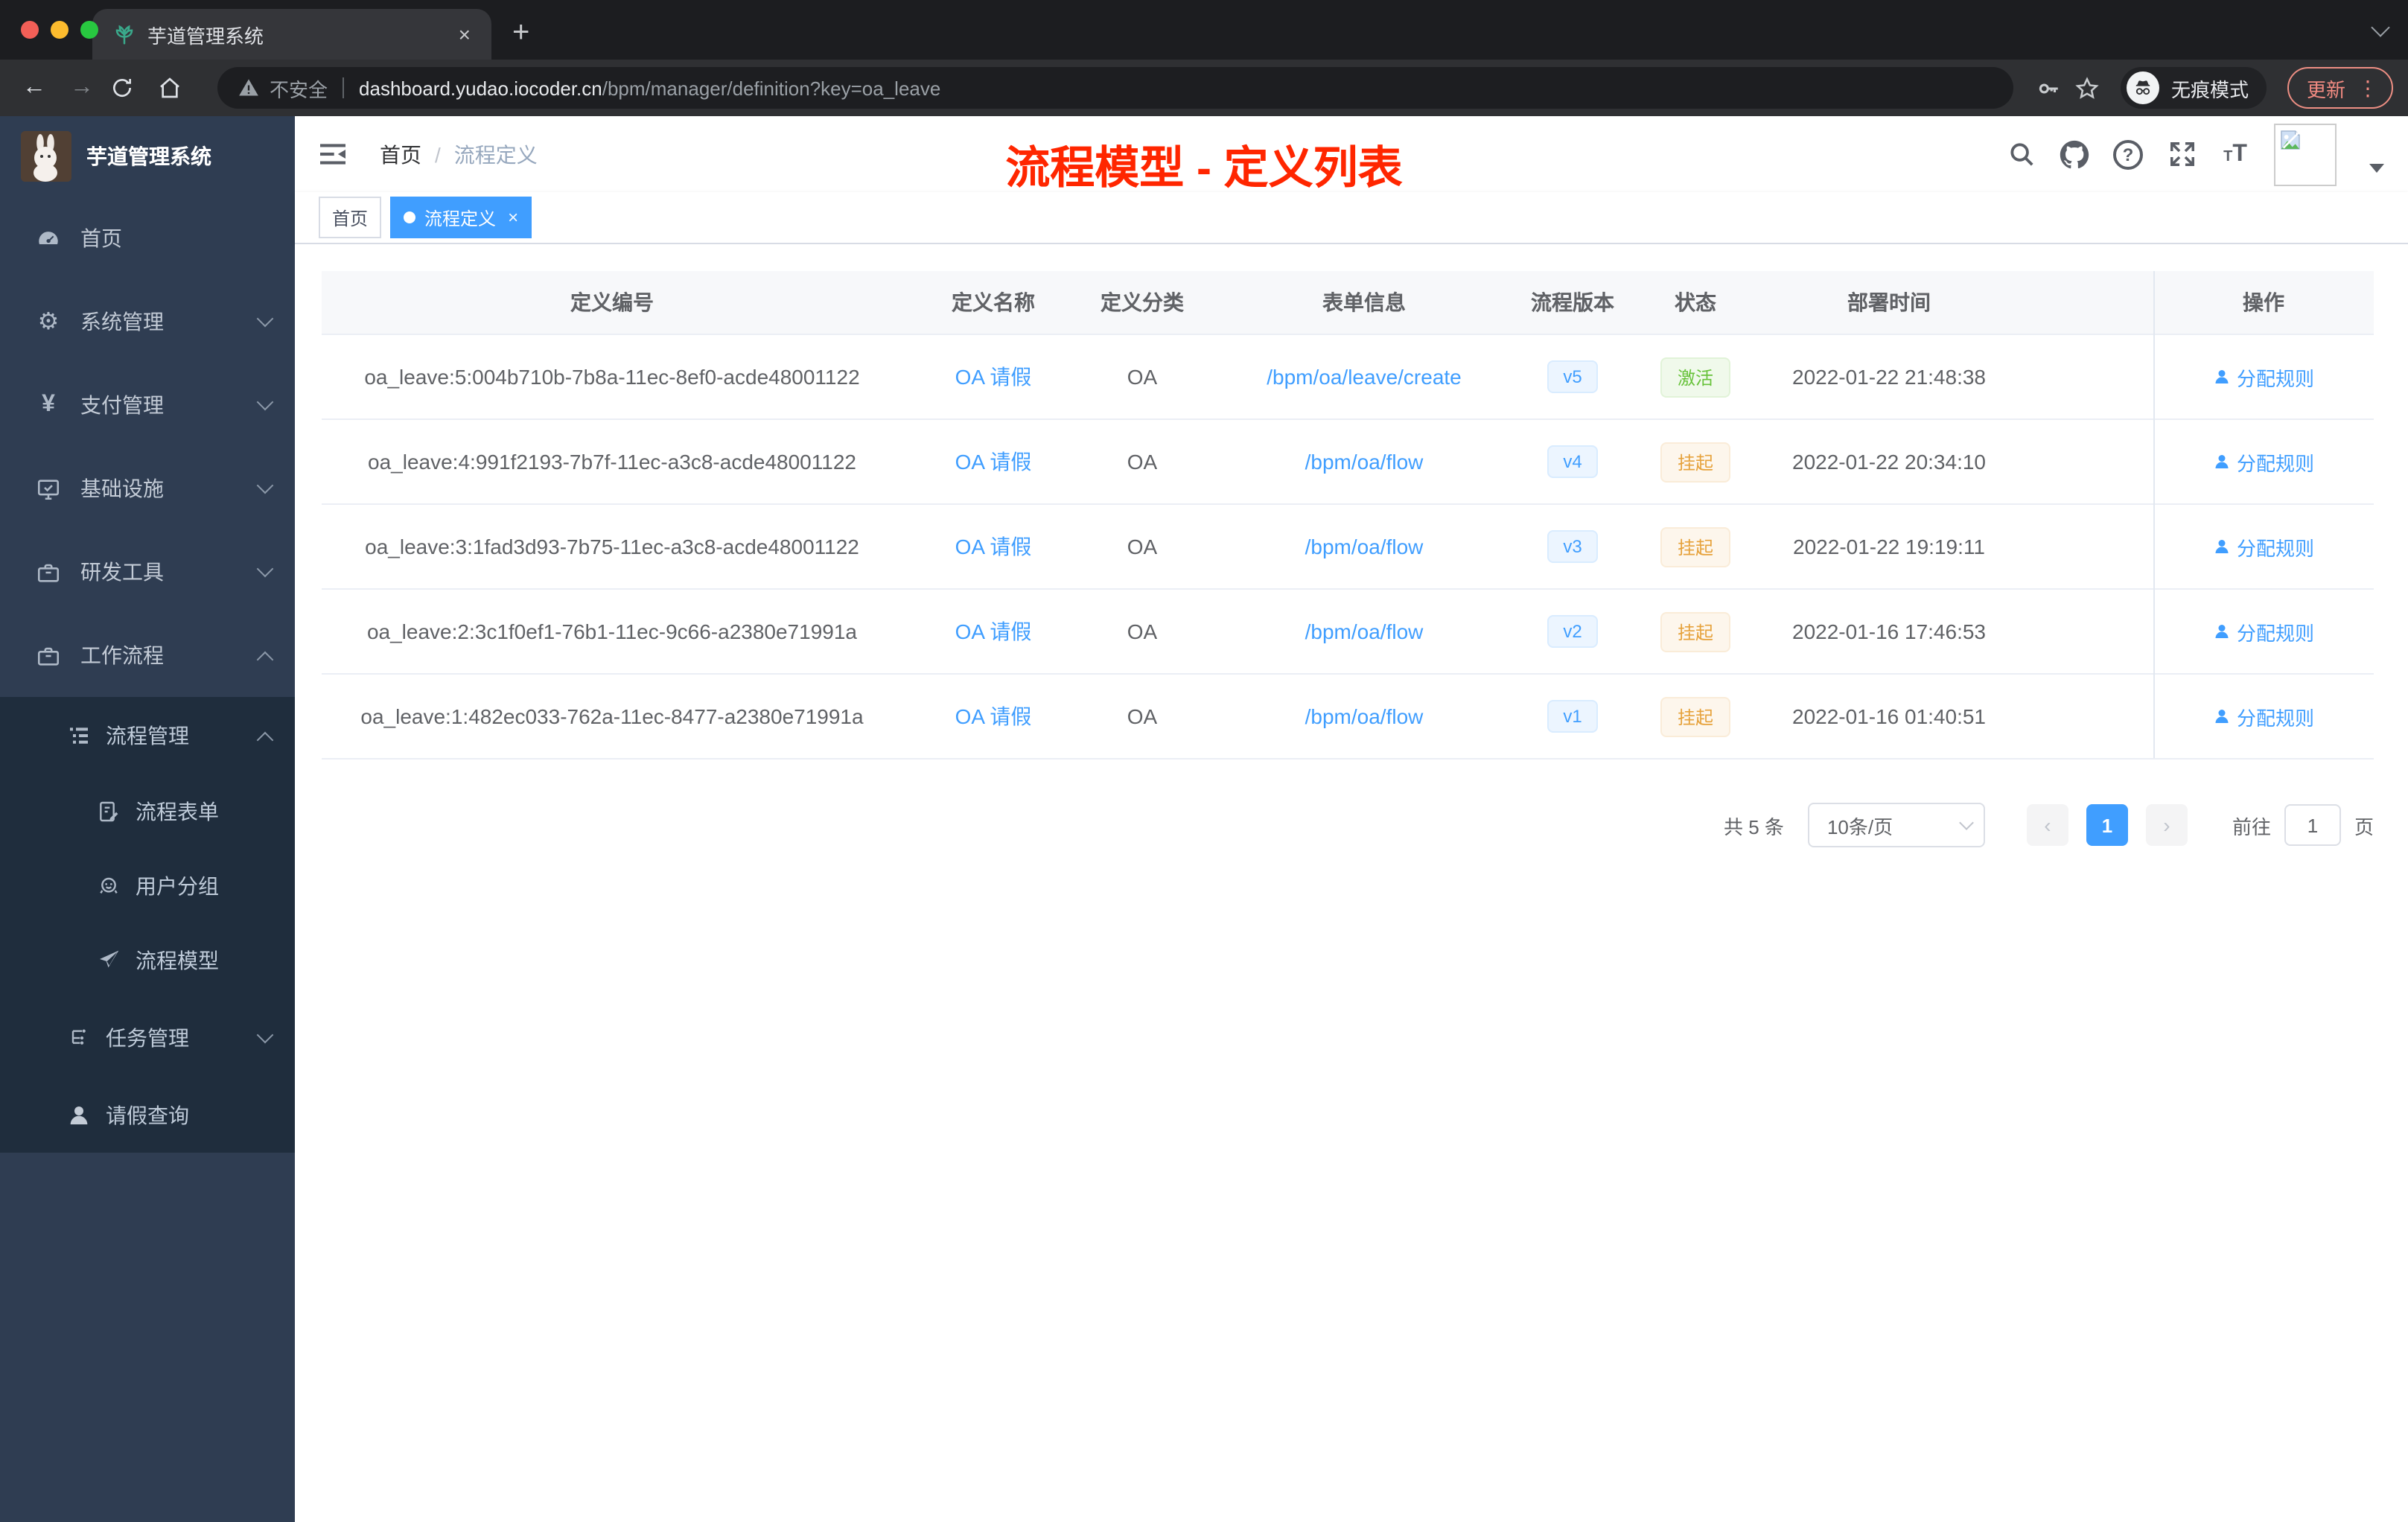 This screenshot has width=2408, height=1522. I want to click on search-icon, so click(2021, 154).